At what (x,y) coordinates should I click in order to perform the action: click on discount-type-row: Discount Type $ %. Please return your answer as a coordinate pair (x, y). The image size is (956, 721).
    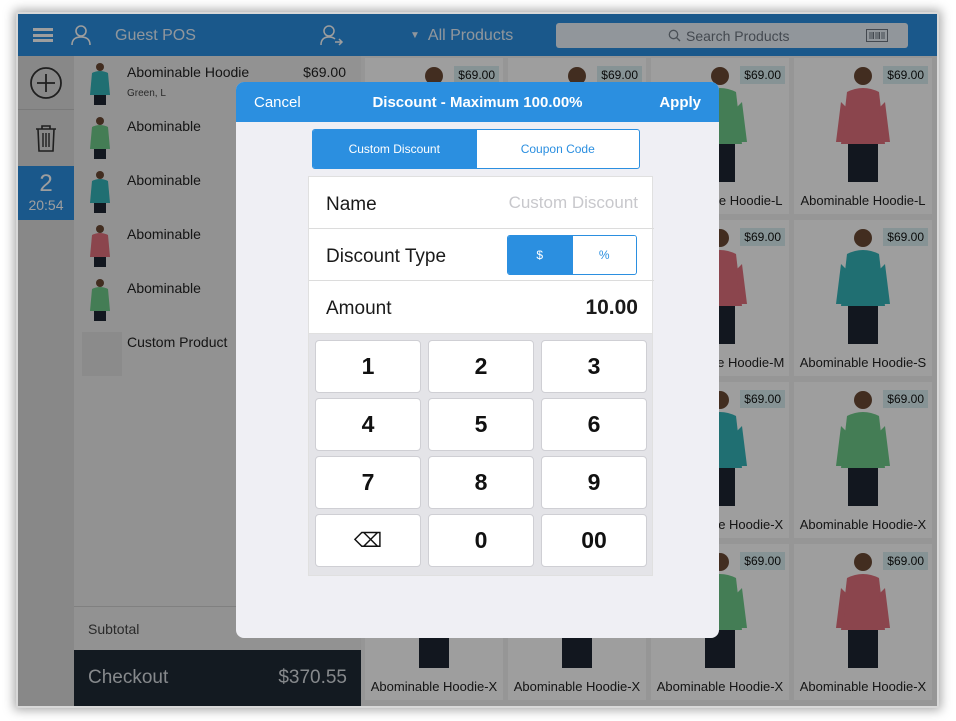
    Looking at the image, I should click on (481, 255).